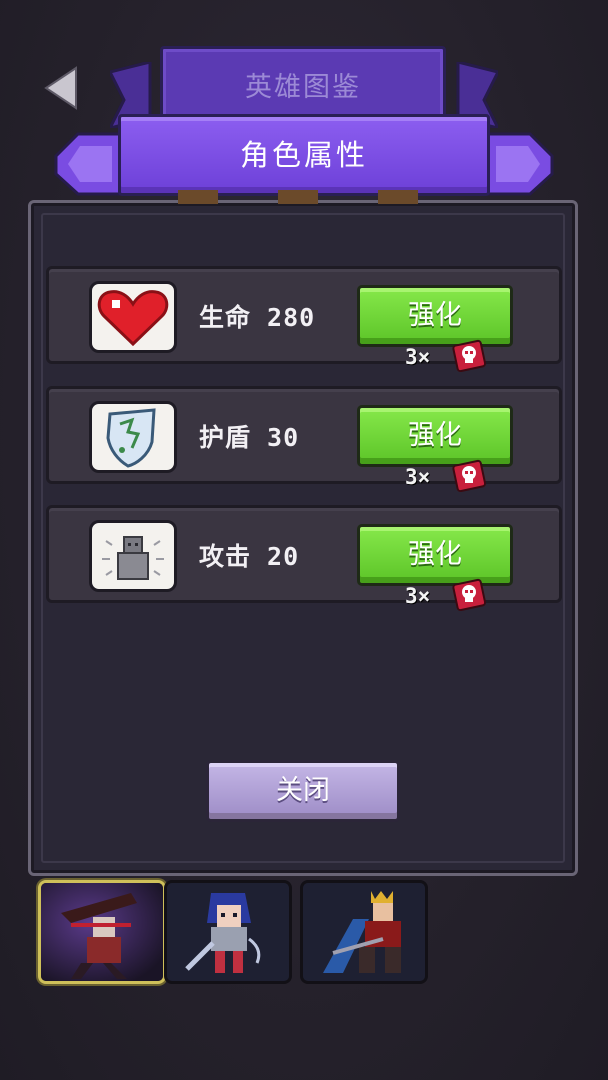 Image resolution: width=608 pixels, height=1080 pixels. Describe the element at coordinates (435, 436) in the screenshot. I see `upgrade-shield-button: 强化` at that location.